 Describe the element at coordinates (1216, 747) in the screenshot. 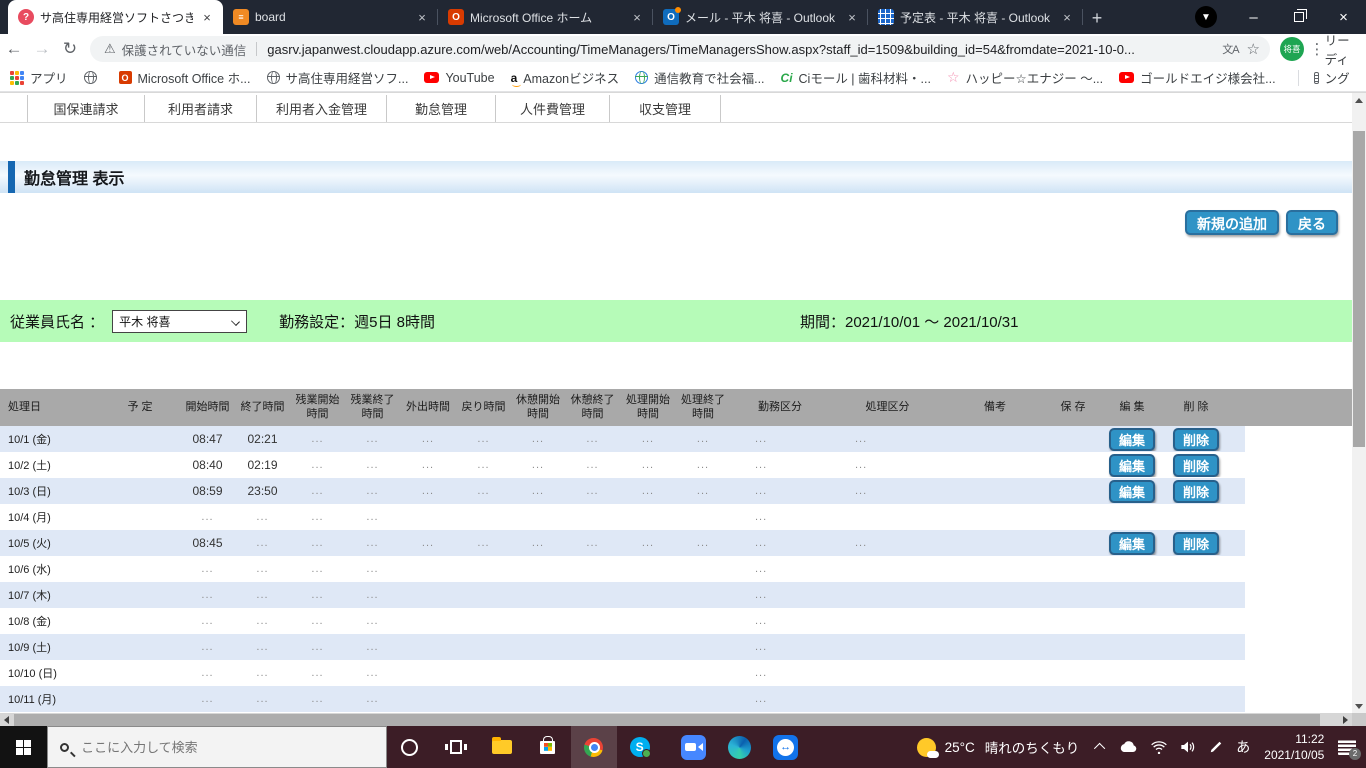

I see `pen-icon` at that location.